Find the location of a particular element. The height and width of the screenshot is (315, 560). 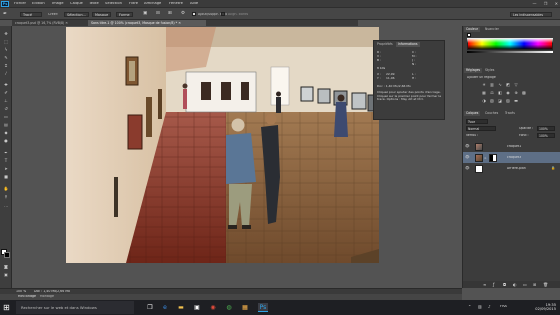

menu-fenetre: Fenêtre is located at coordinates (176, 4).